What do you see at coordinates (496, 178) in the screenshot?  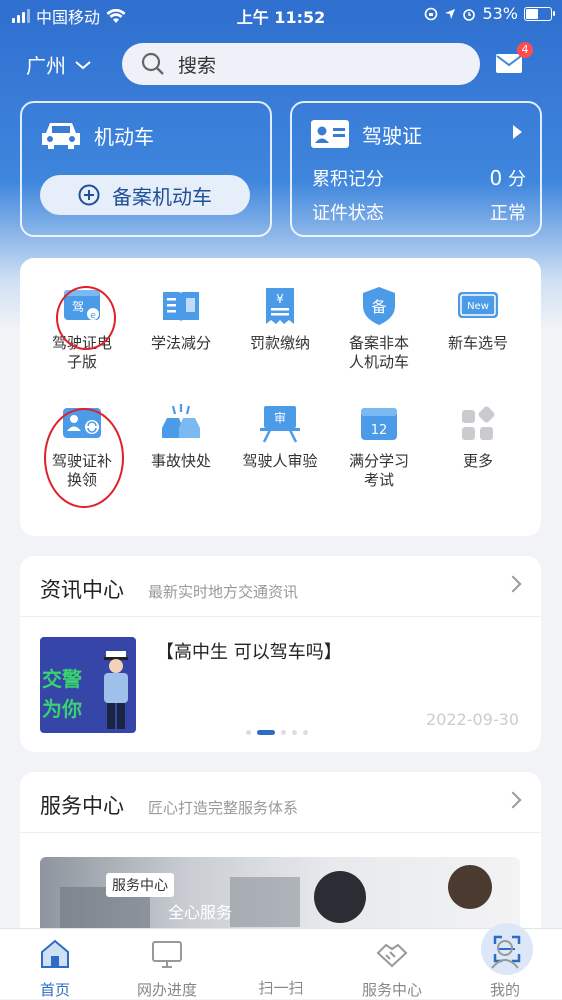 I see `points-value: 0` at bounding box center [496, 178].